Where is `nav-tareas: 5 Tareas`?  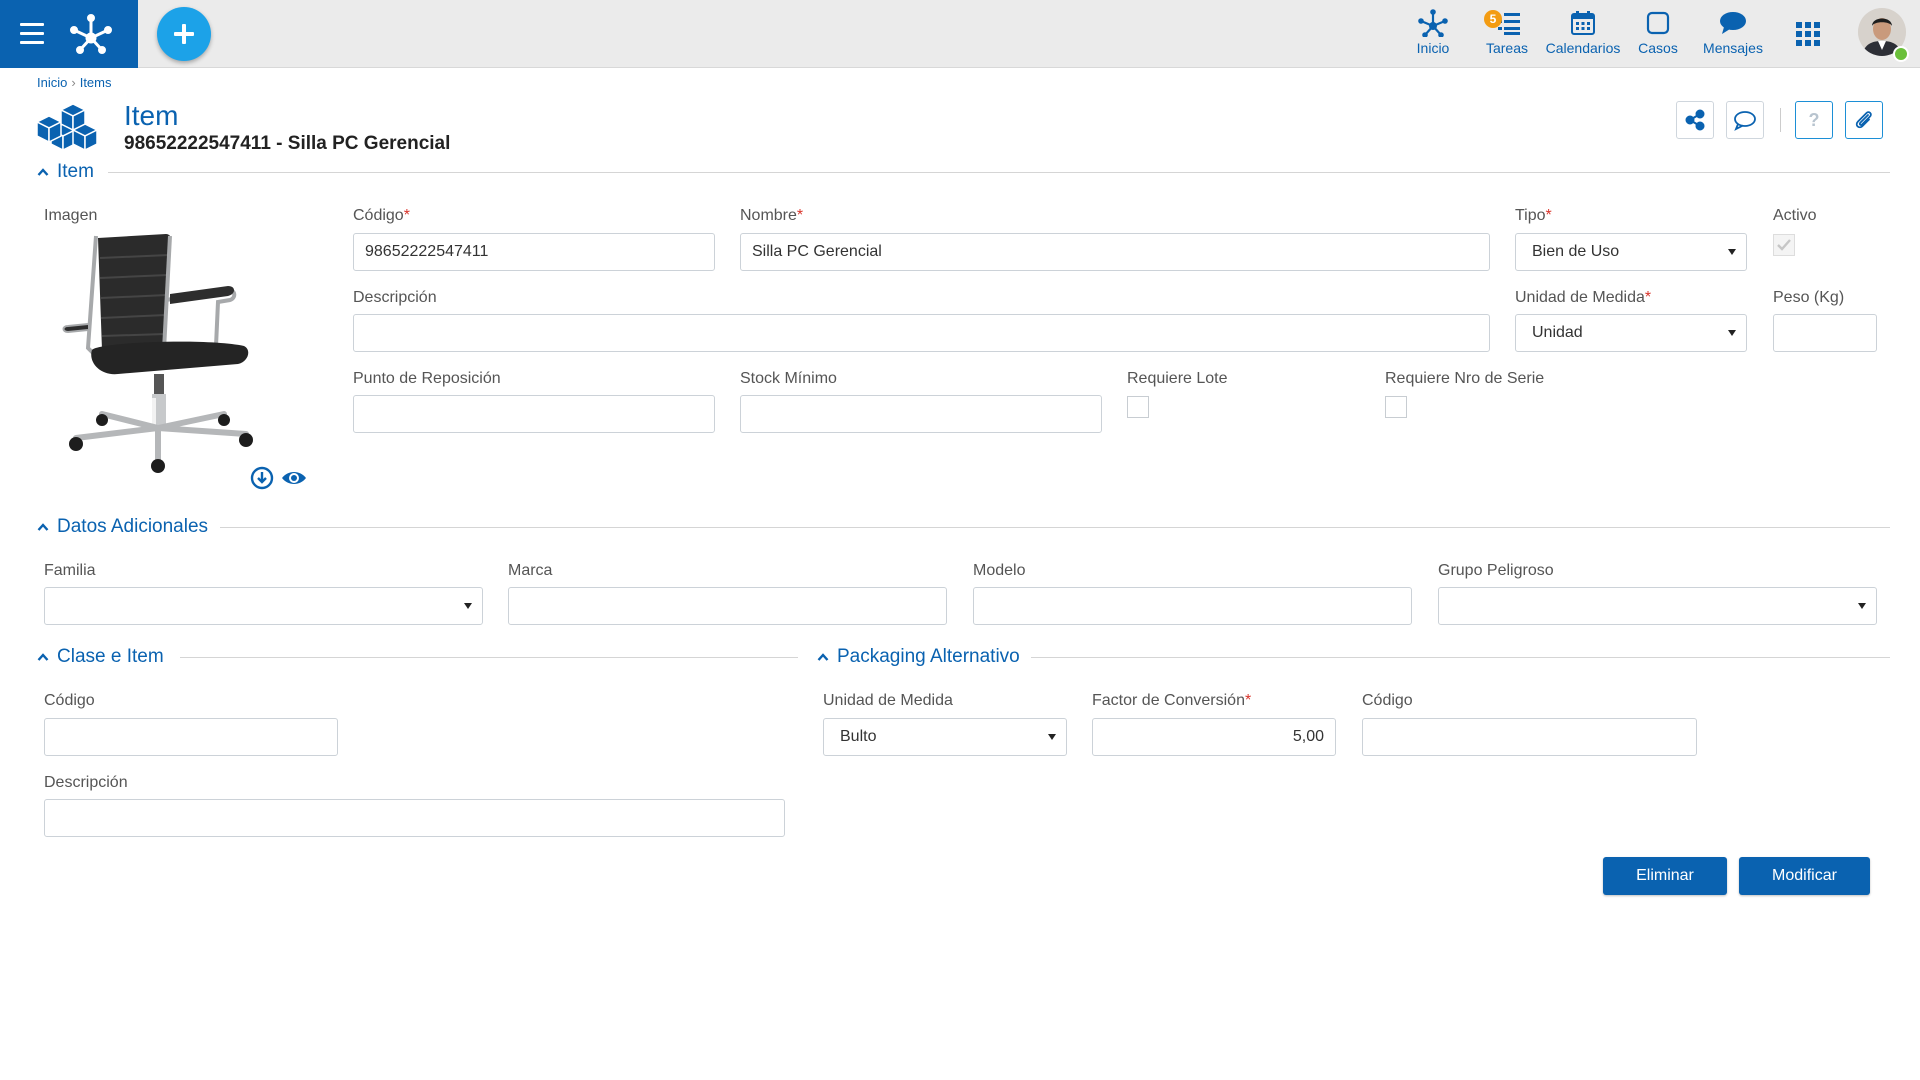 nav-tareas: 5 Tareas is located at coordinates (1507, 34).